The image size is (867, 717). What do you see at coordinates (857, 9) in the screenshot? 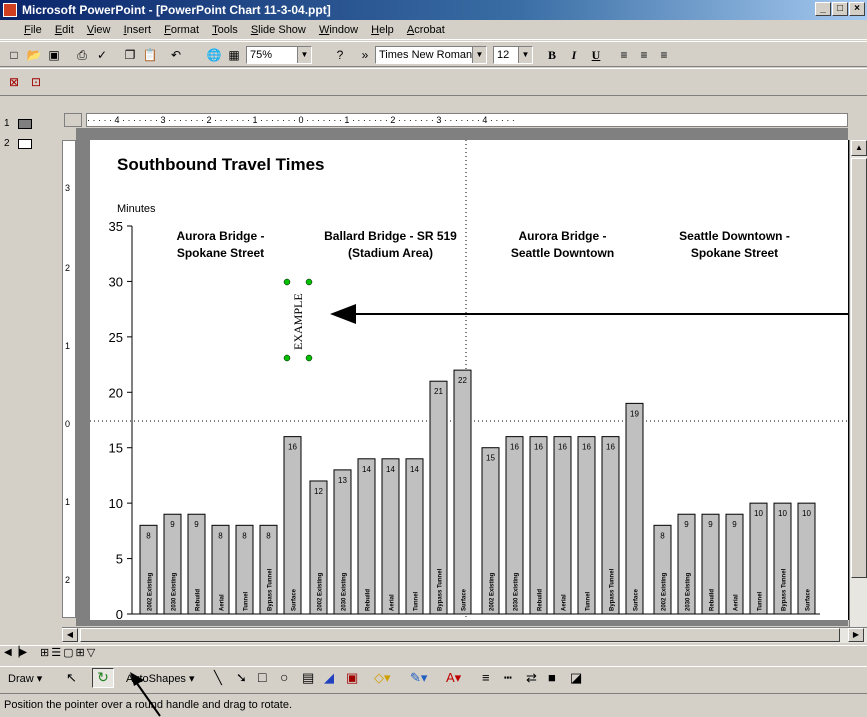
I see `close-button: ×` at bounding box center [857, 9].